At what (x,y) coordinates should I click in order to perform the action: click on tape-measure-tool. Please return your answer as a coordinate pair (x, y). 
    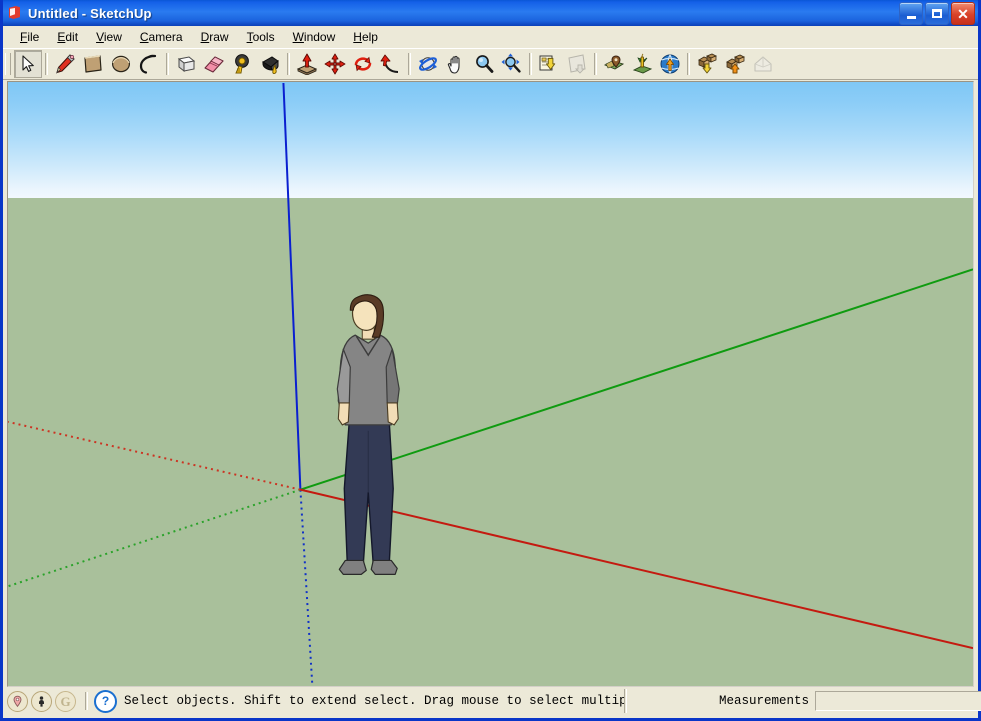
    Looking at the image, I should click on (242, 64).